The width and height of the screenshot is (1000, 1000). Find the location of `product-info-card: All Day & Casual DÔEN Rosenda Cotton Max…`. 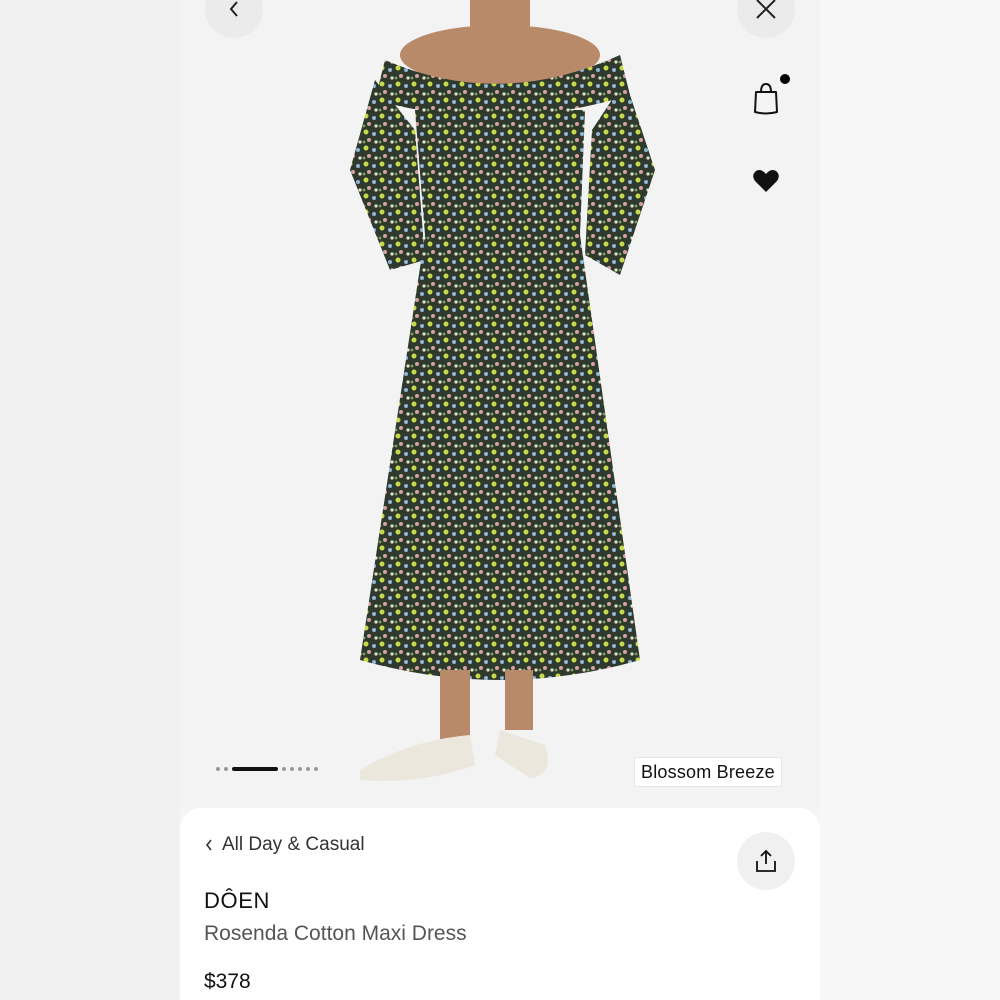

product-info-card: All Day & Casual DÔEN Rosenda Cotton Max… is located at coordinates (500, 904).